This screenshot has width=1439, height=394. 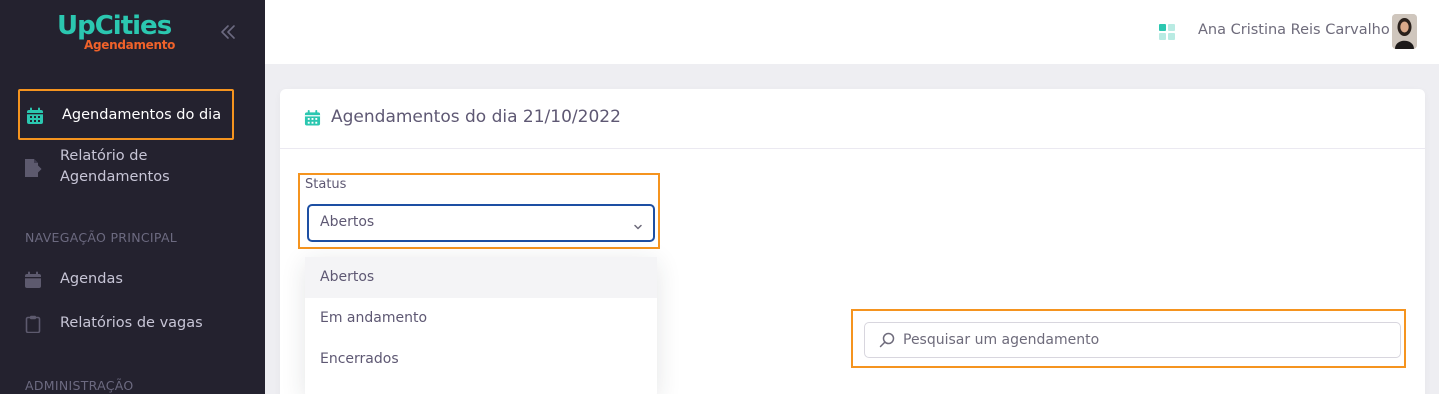 I want to click on search-icon, so click(x=887, y=340).